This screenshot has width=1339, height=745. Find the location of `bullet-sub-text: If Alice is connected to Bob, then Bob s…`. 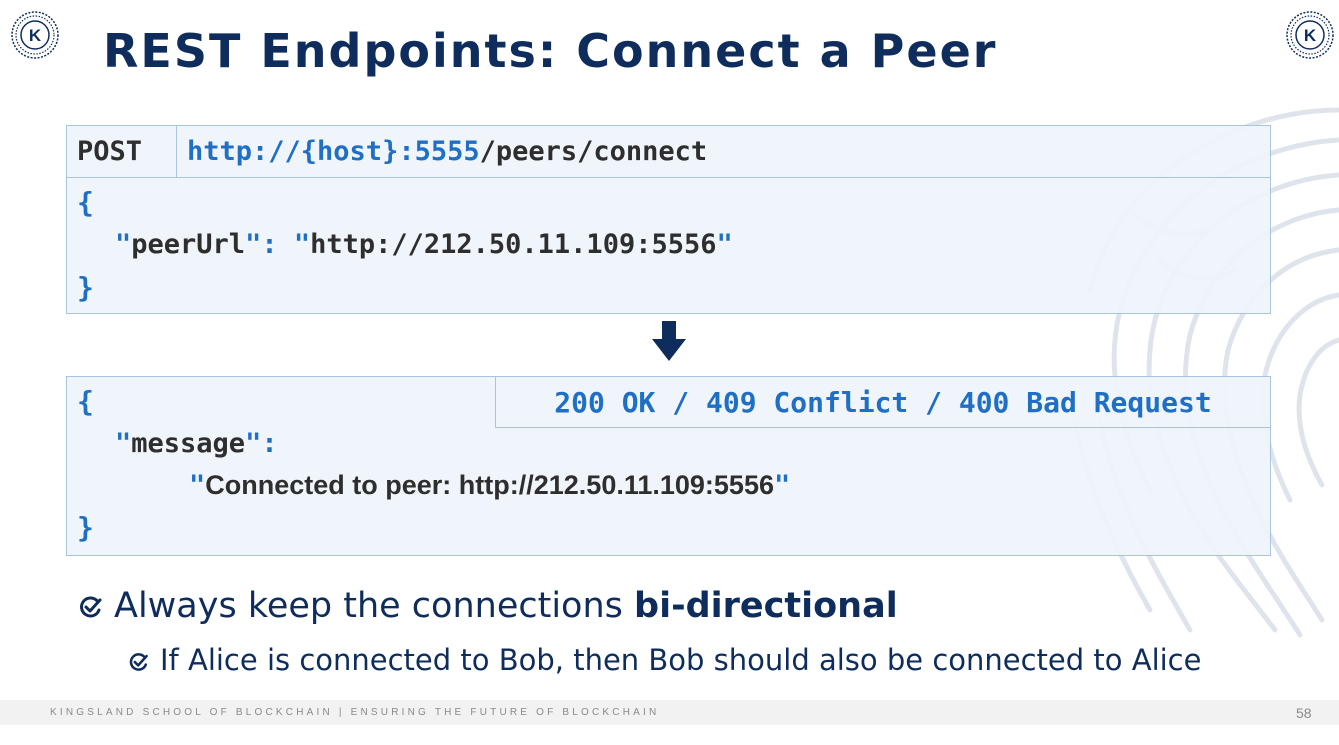

bullet-sub-text: If Alice is connected to Bob, then Bob s… is located at coordinates (681, 660).